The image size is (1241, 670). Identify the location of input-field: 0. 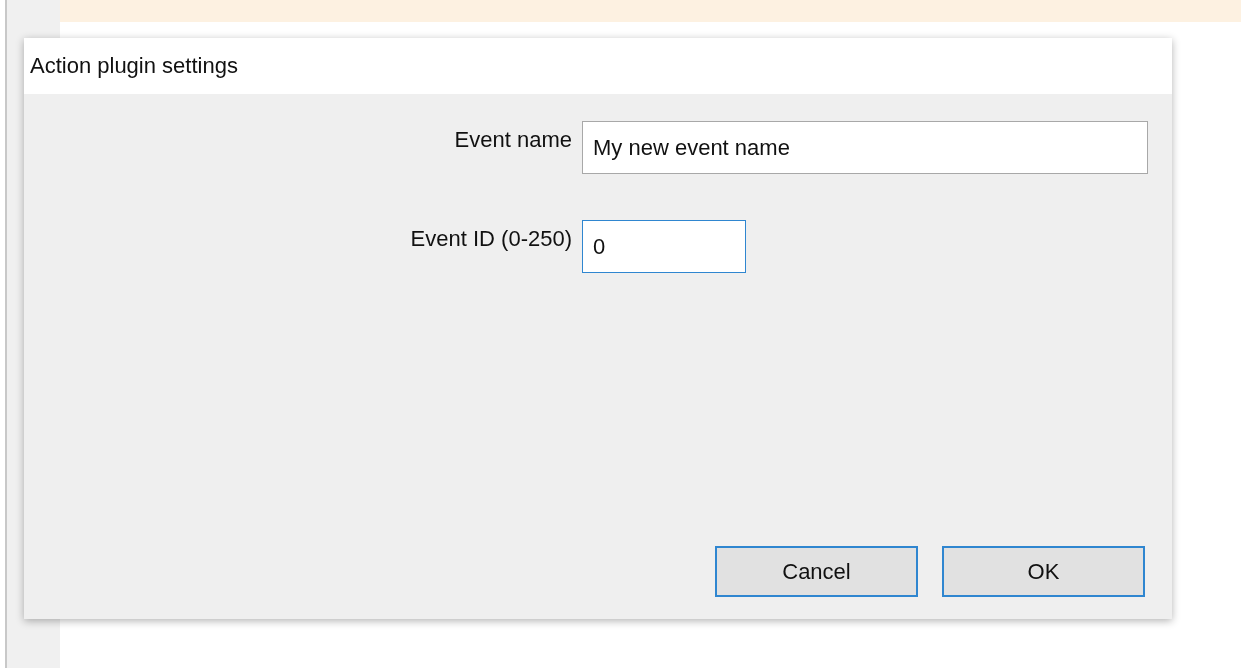
(664, 246).